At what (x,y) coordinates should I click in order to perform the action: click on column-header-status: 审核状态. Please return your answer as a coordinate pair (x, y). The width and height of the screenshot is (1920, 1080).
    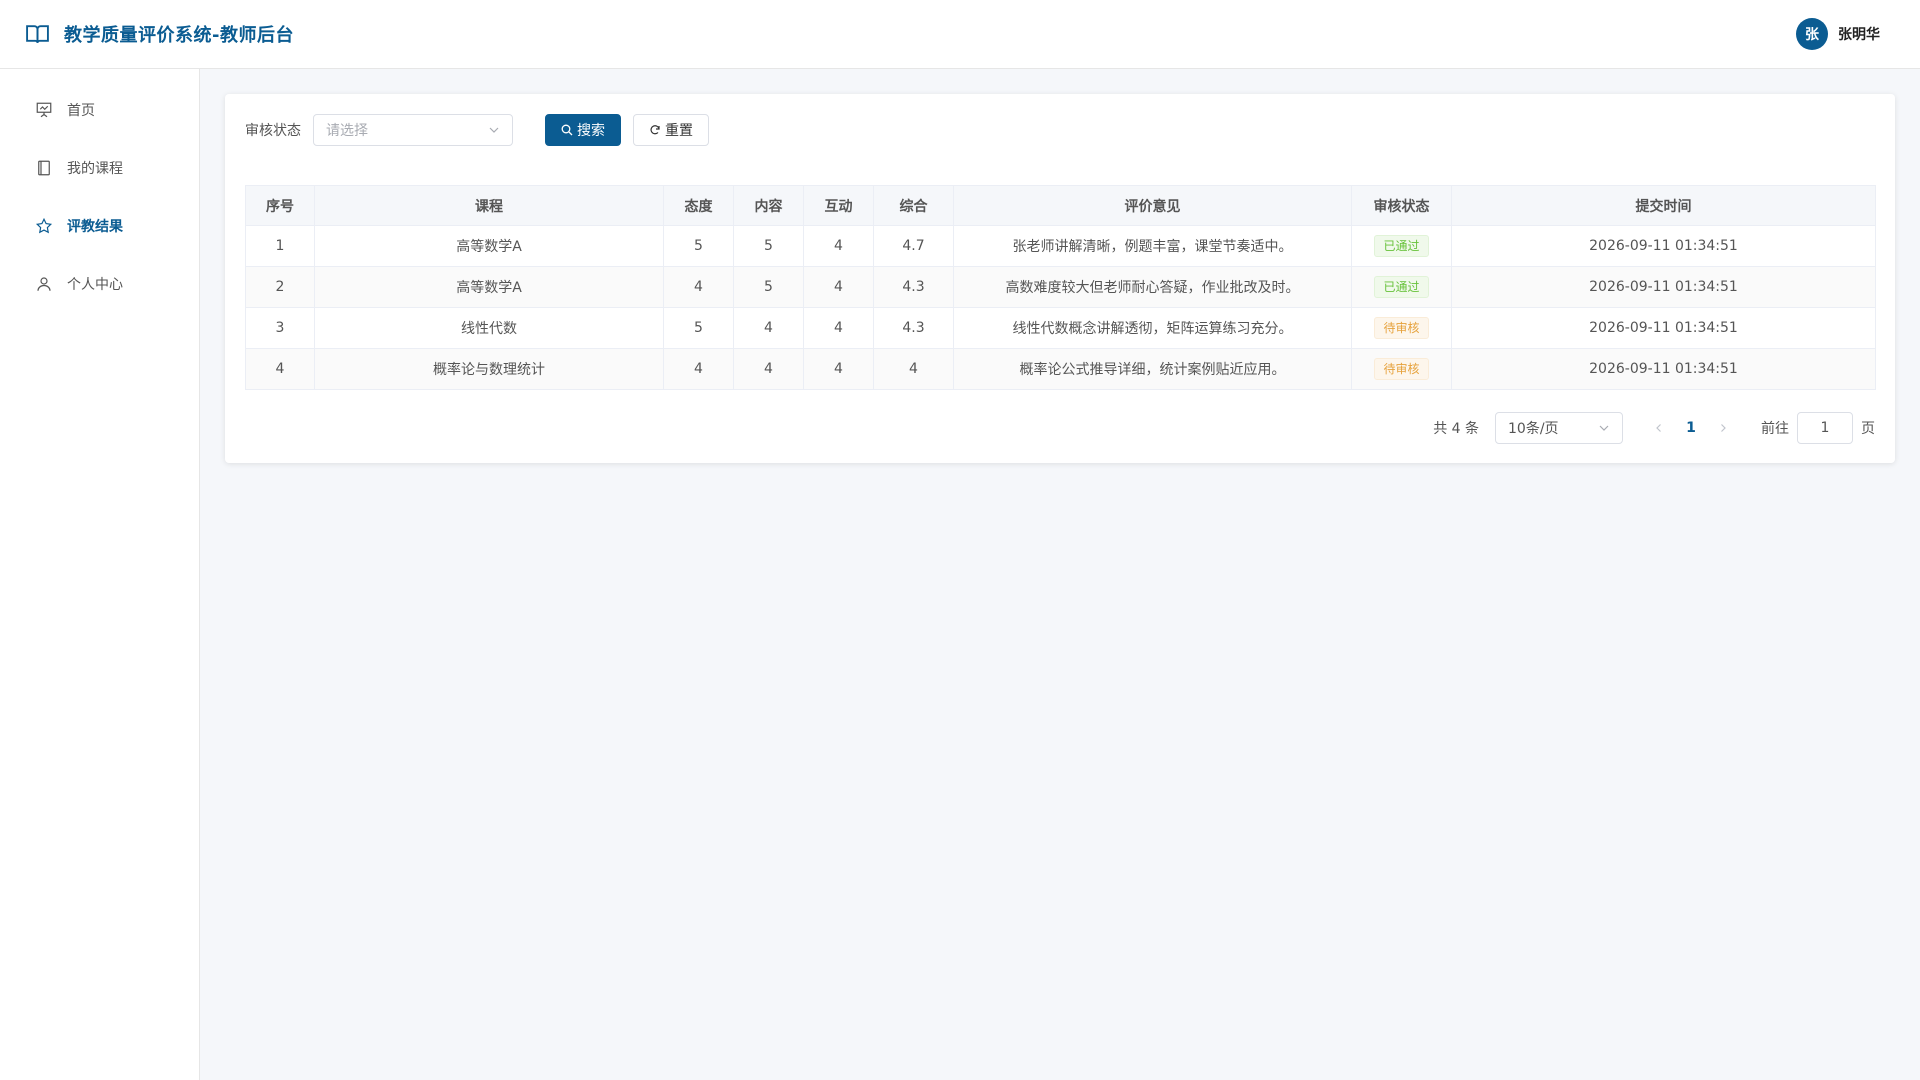
    Looking at the image, I should click on (1401, 205).